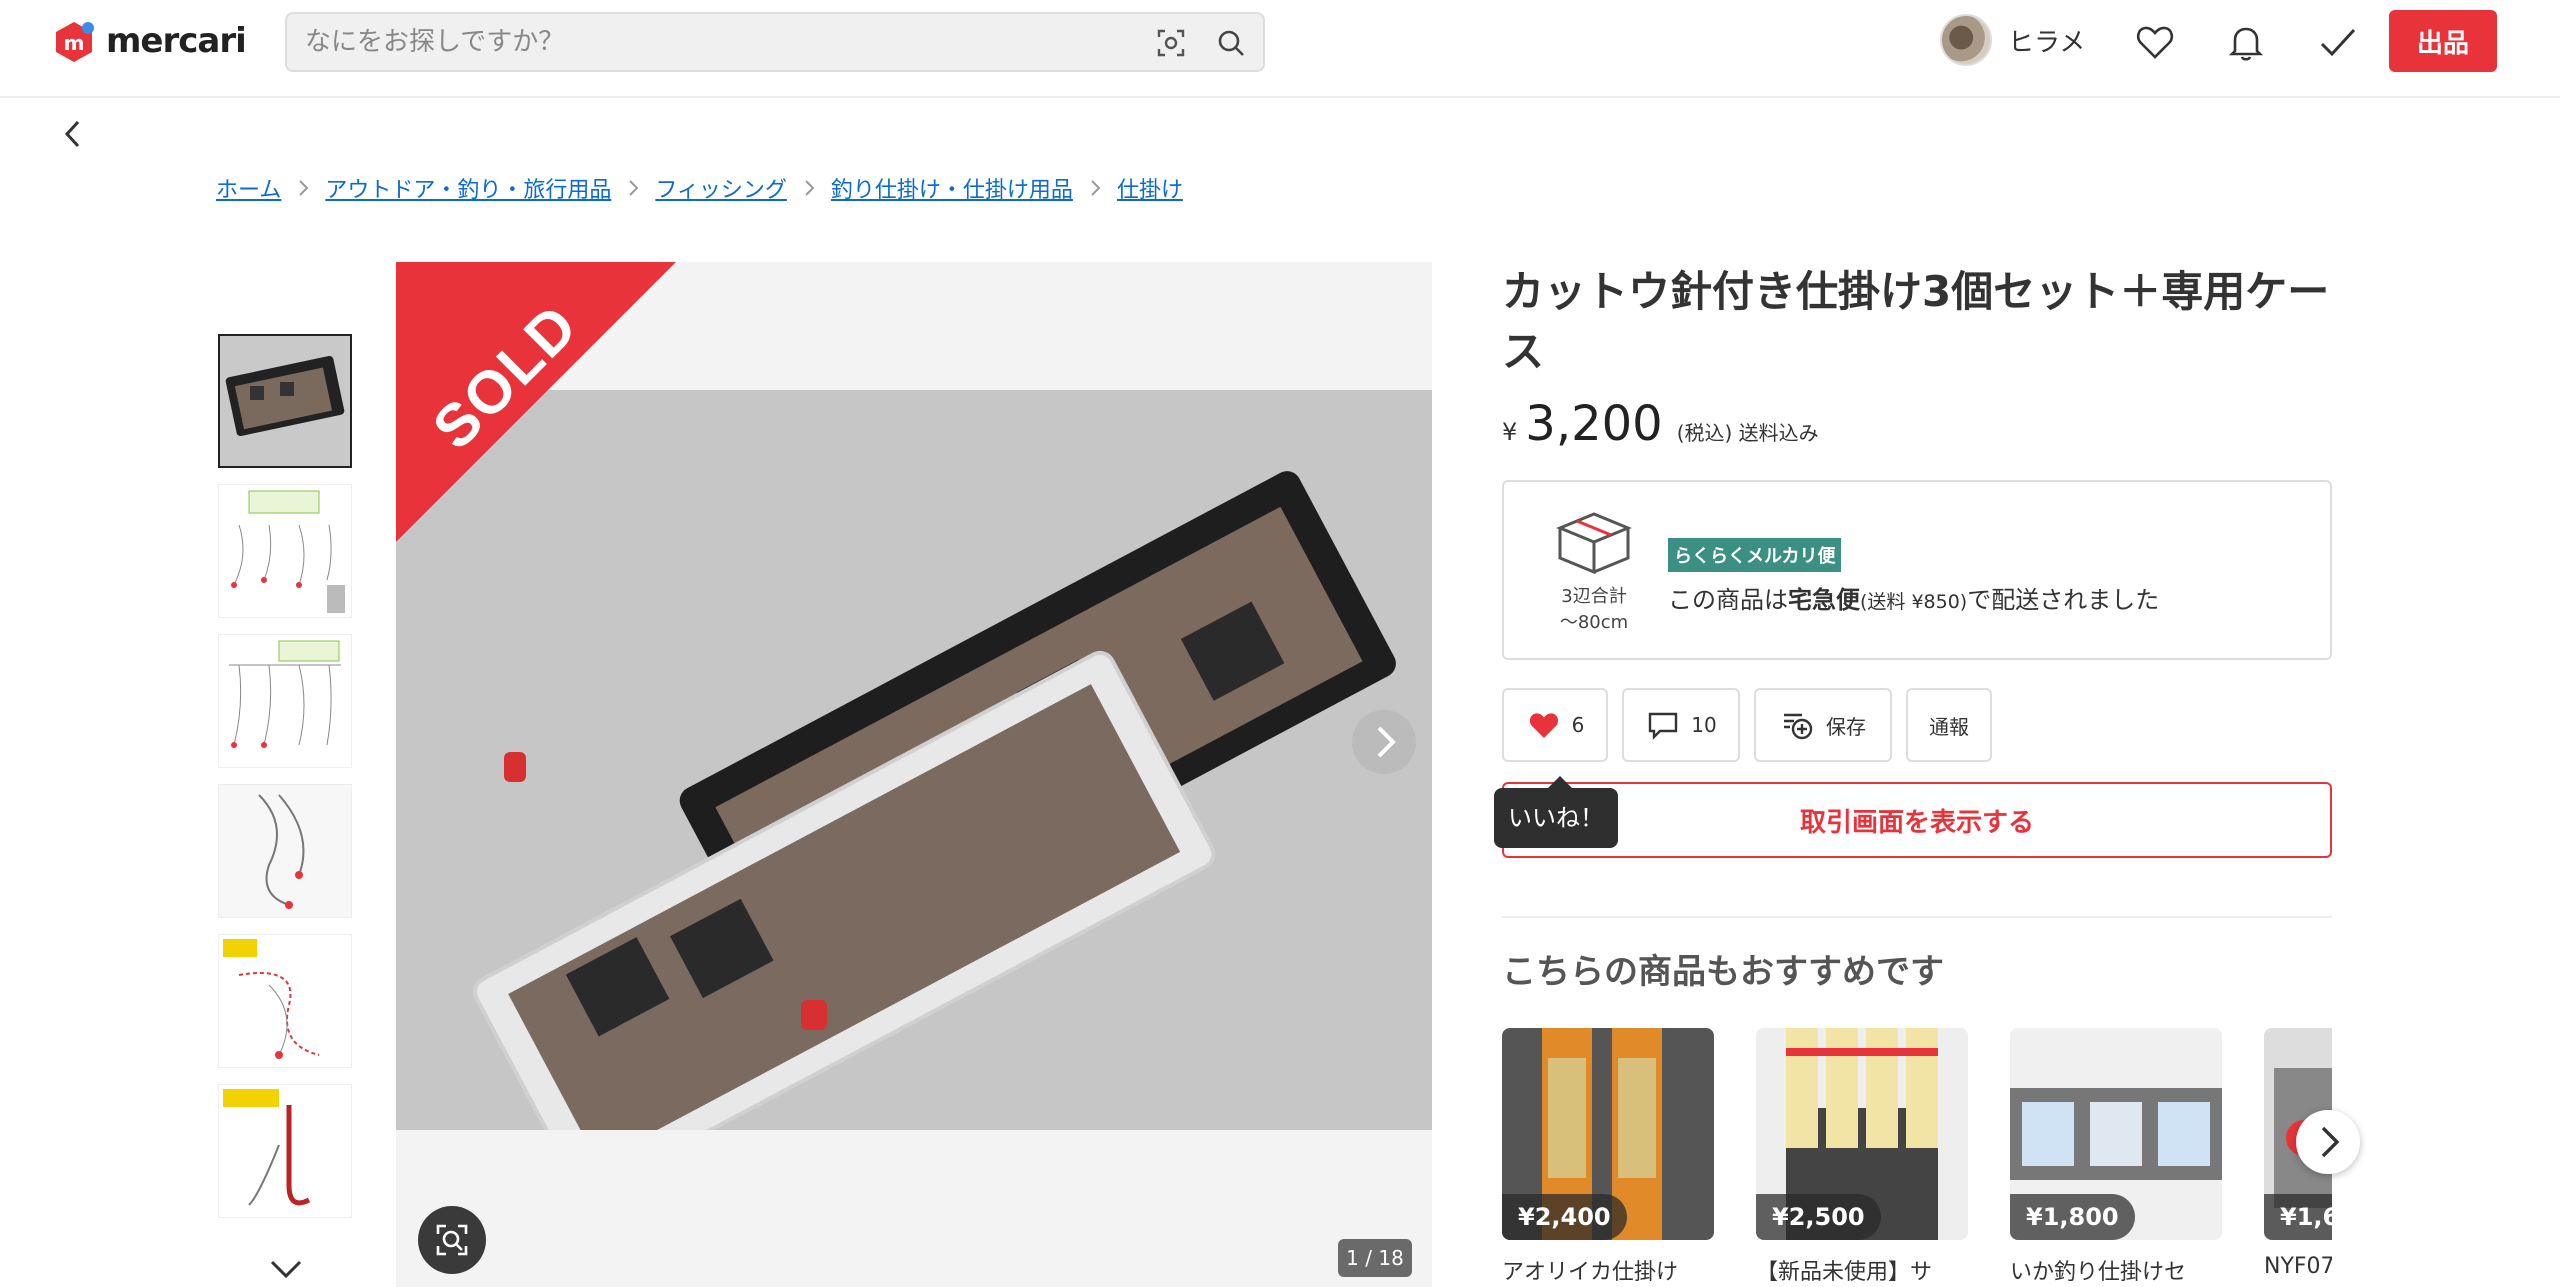  I want to click on recommend-price: ¥1,800, so click(2072, 1217).